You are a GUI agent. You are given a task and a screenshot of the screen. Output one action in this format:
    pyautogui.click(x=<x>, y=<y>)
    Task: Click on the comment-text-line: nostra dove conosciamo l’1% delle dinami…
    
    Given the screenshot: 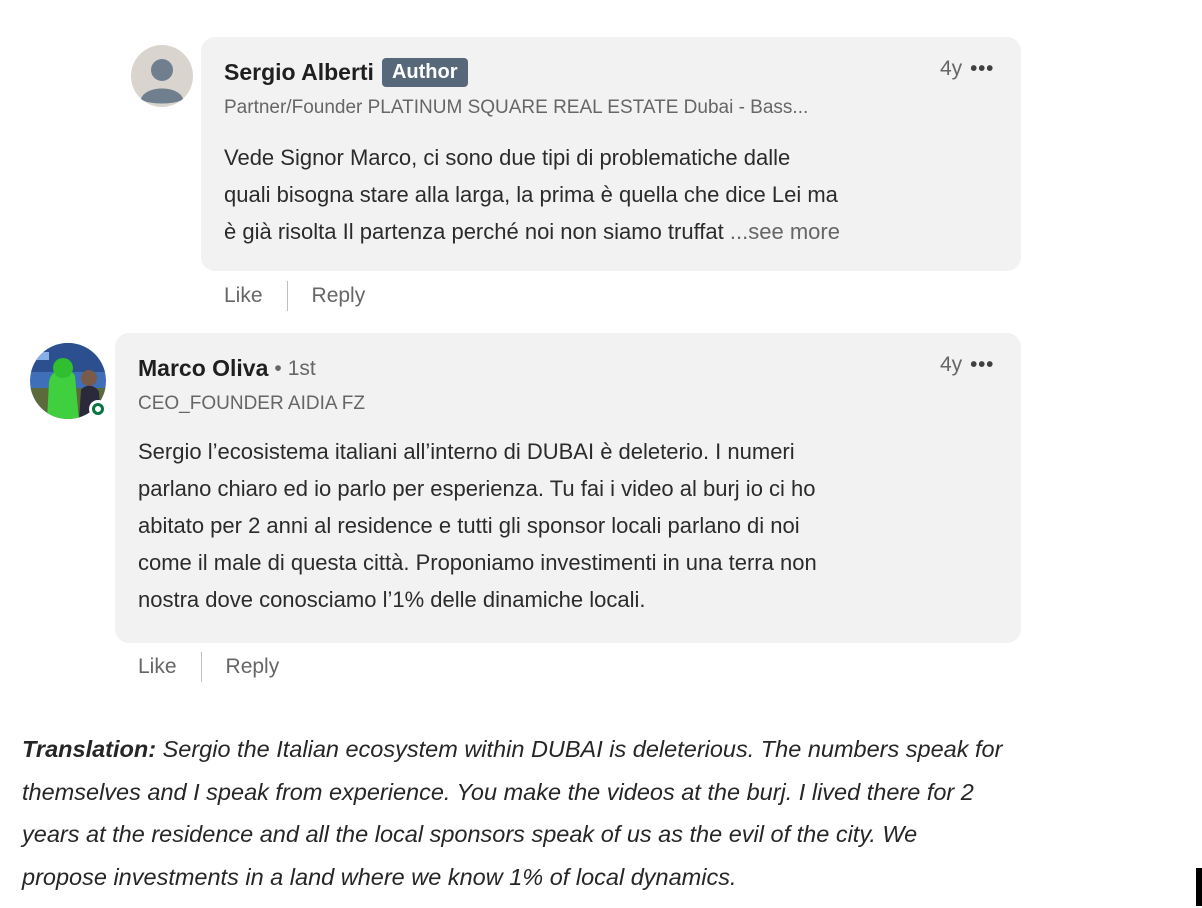 What is the action you would take?
    pyautogui.click(x=392, y=599)
    